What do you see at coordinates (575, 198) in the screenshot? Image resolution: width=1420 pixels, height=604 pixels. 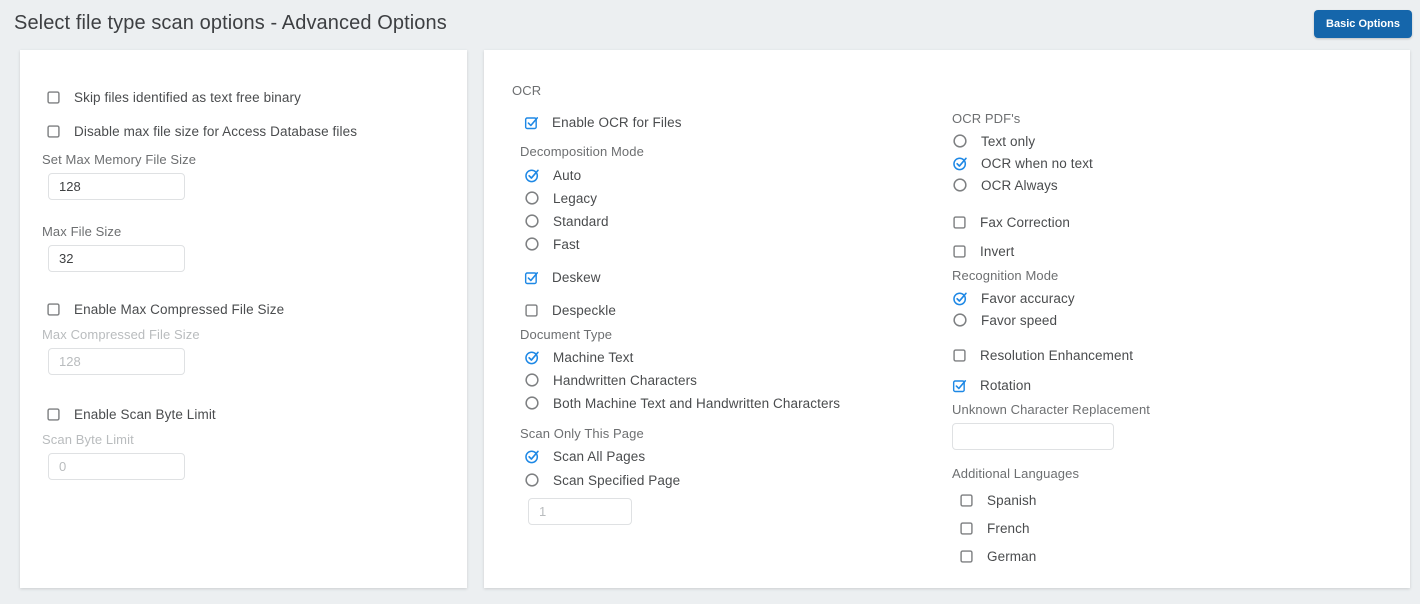 I see `radio-label: Legacy` at bounding box center [575, 198].